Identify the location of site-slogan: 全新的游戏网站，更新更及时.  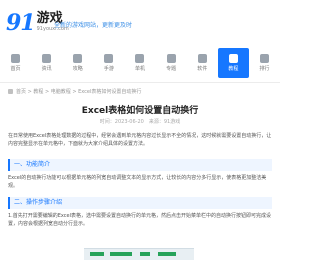
(93, 25).